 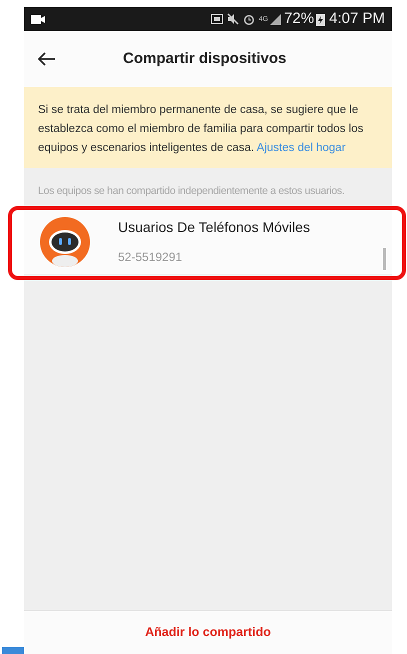 What do you see at coordinates (38, 19) in the screenshot?
I see `video-camera-icon` at bounding box center [38, 19].